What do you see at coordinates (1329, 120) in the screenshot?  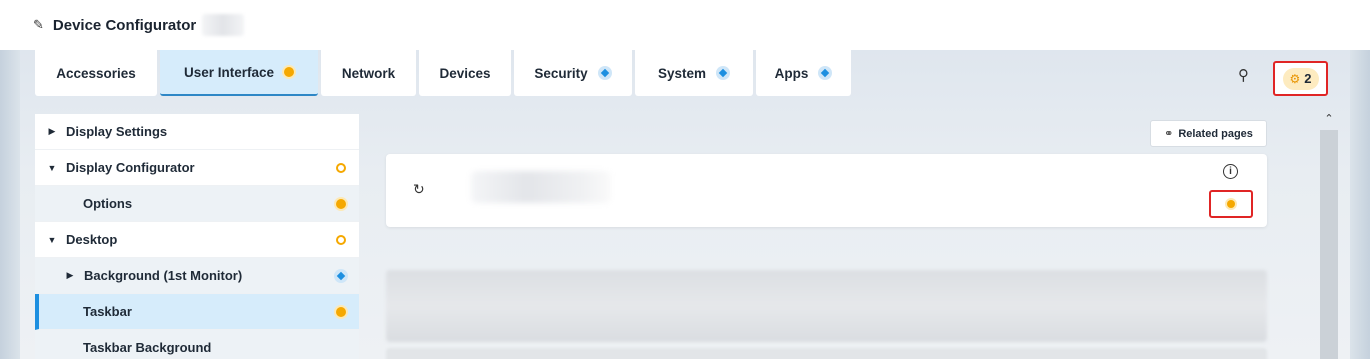 I see `chevron-up-icon: ⌃` at bounding box center [1329, 120].